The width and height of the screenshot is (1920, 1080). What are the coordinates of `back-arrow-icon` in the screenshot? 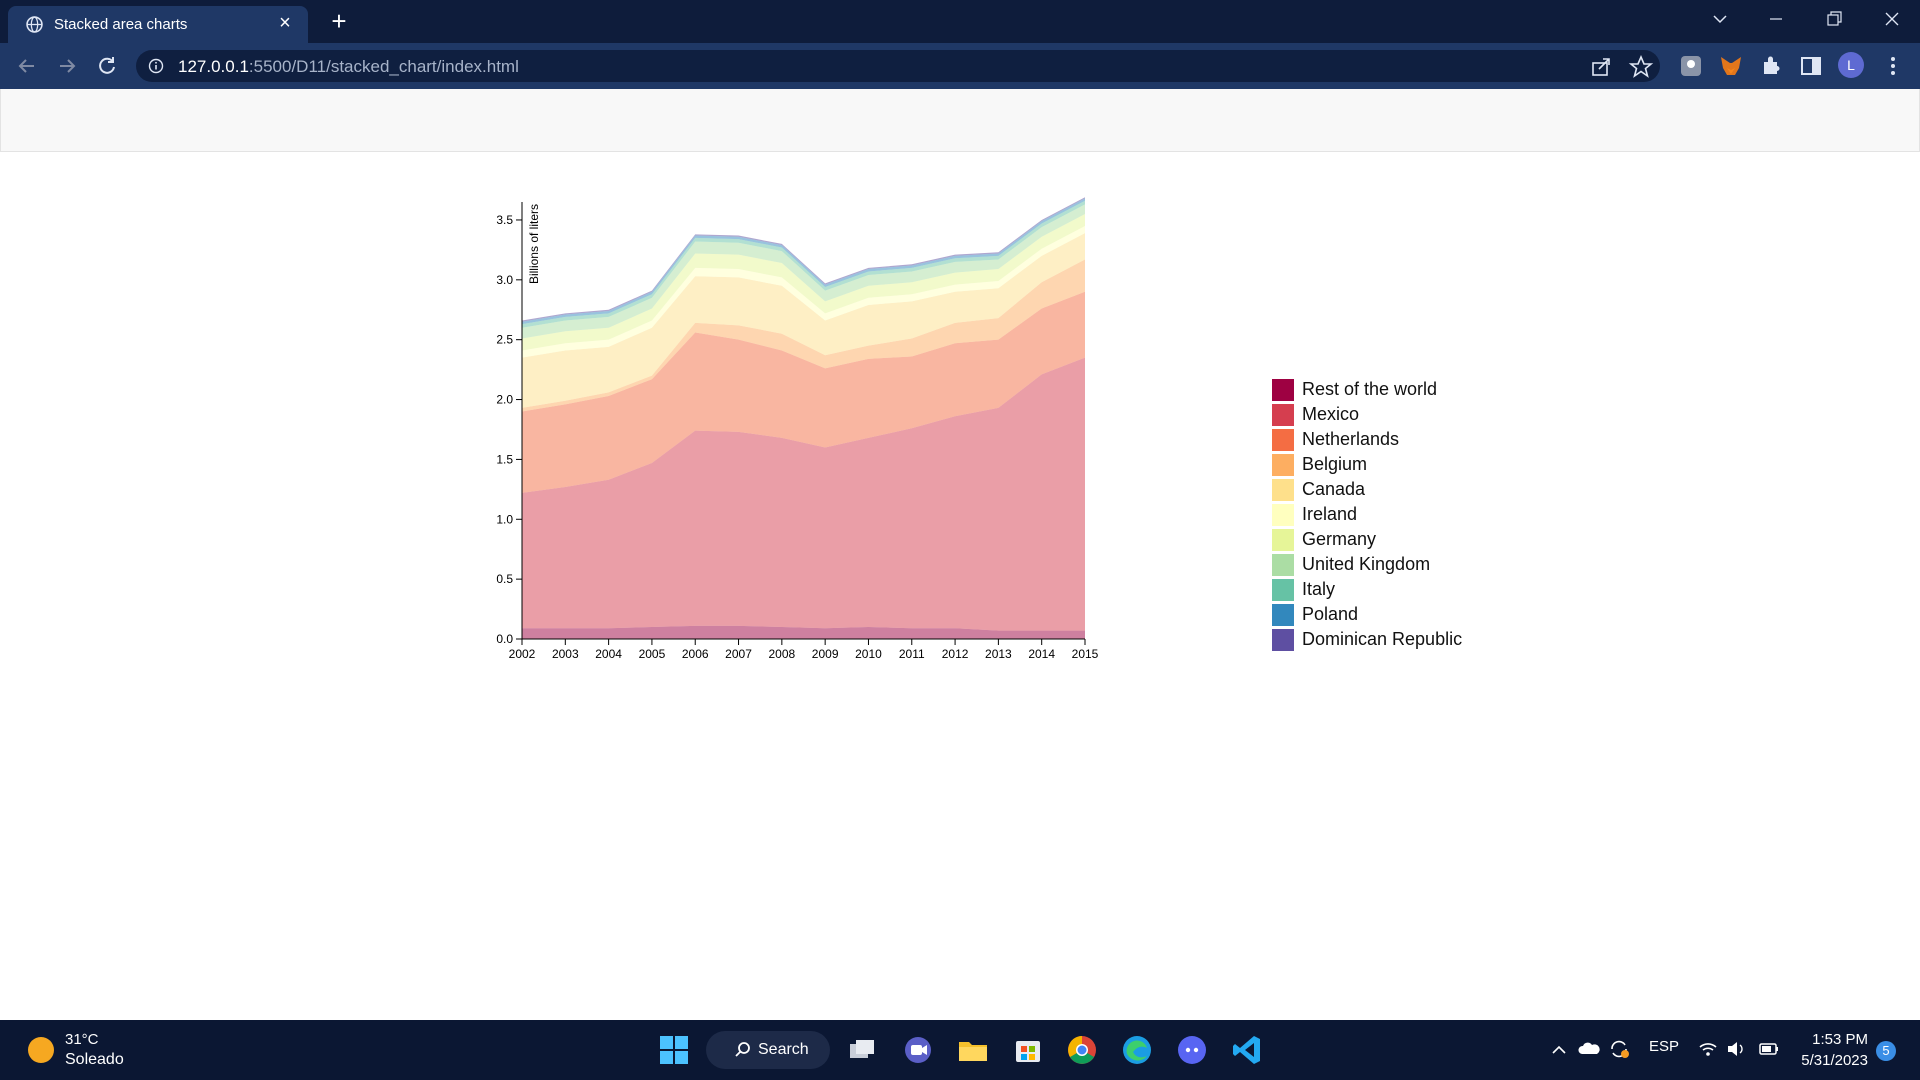 It's located at (27, 66).